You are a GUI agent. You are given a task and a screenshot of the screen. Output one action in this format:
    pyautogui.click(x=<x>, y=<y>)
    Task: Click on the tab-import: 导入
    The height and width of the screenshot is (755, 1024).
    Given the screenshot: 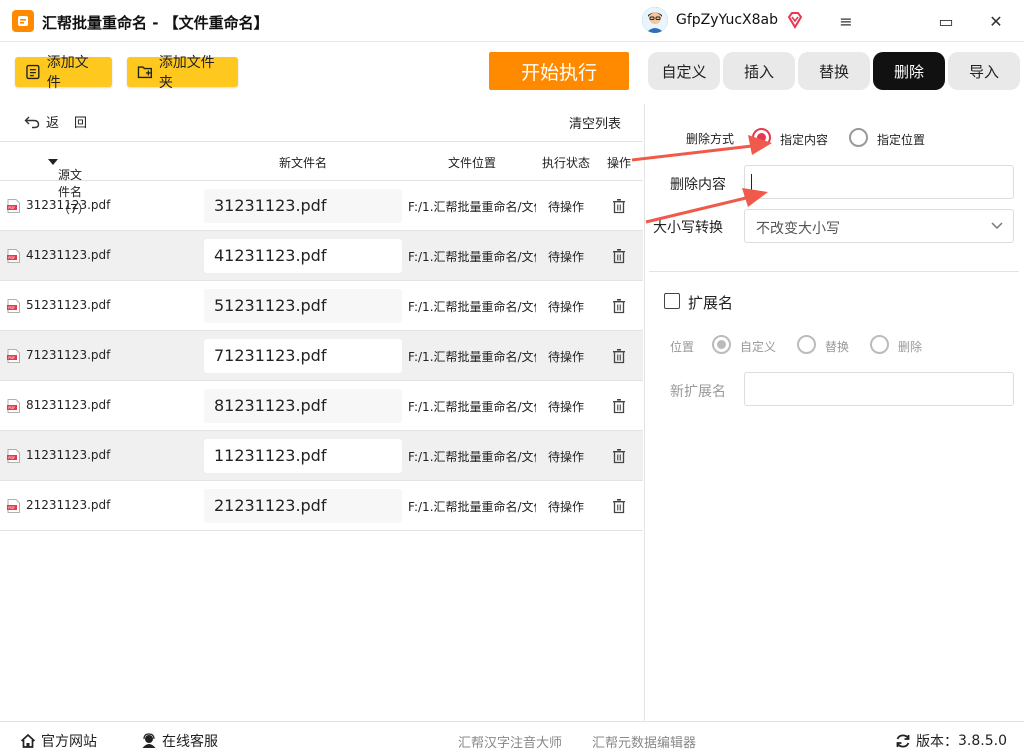 What is the action you would take?
    pyautogui.click(x=984, y=71)
    